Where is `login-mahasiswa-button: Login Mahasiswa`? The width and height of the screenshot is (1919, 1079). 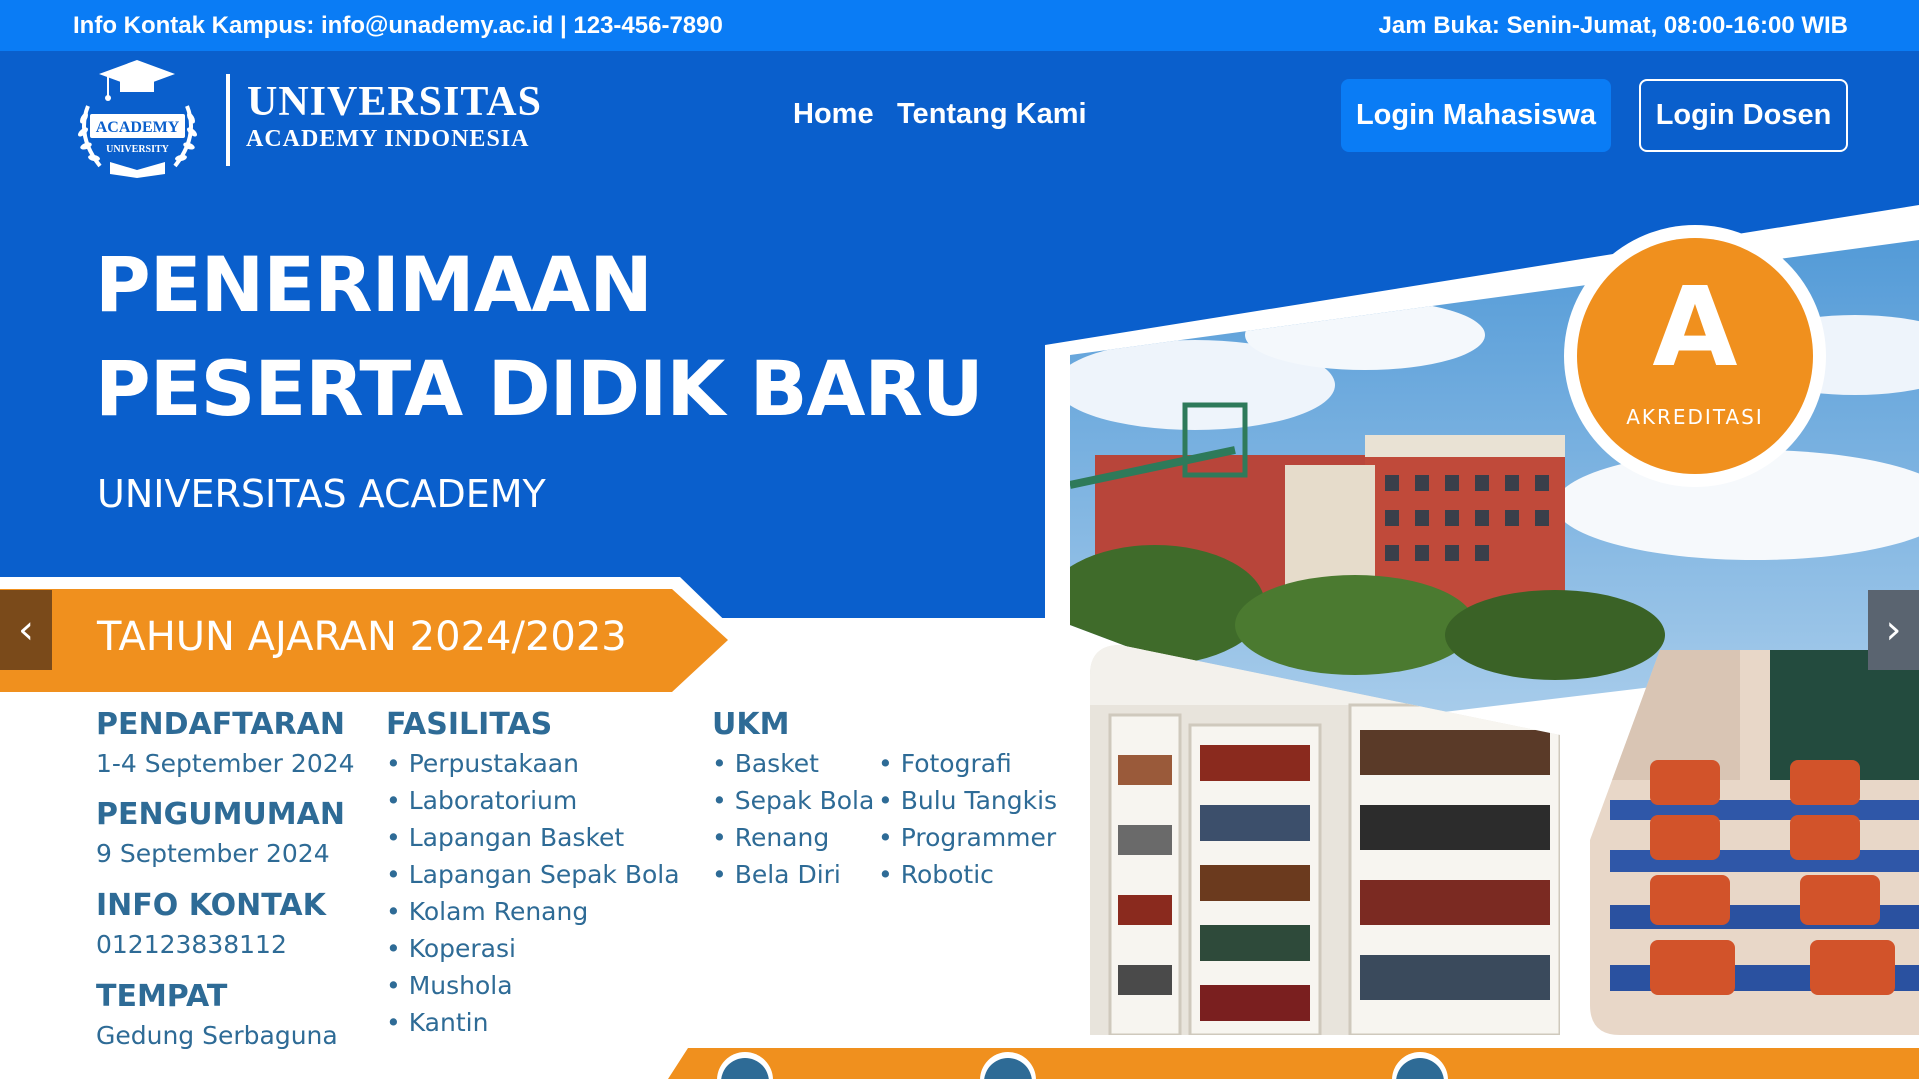
login-mahasiswa-button: Login Mahasiswa is located at coordinates (1476, 115).